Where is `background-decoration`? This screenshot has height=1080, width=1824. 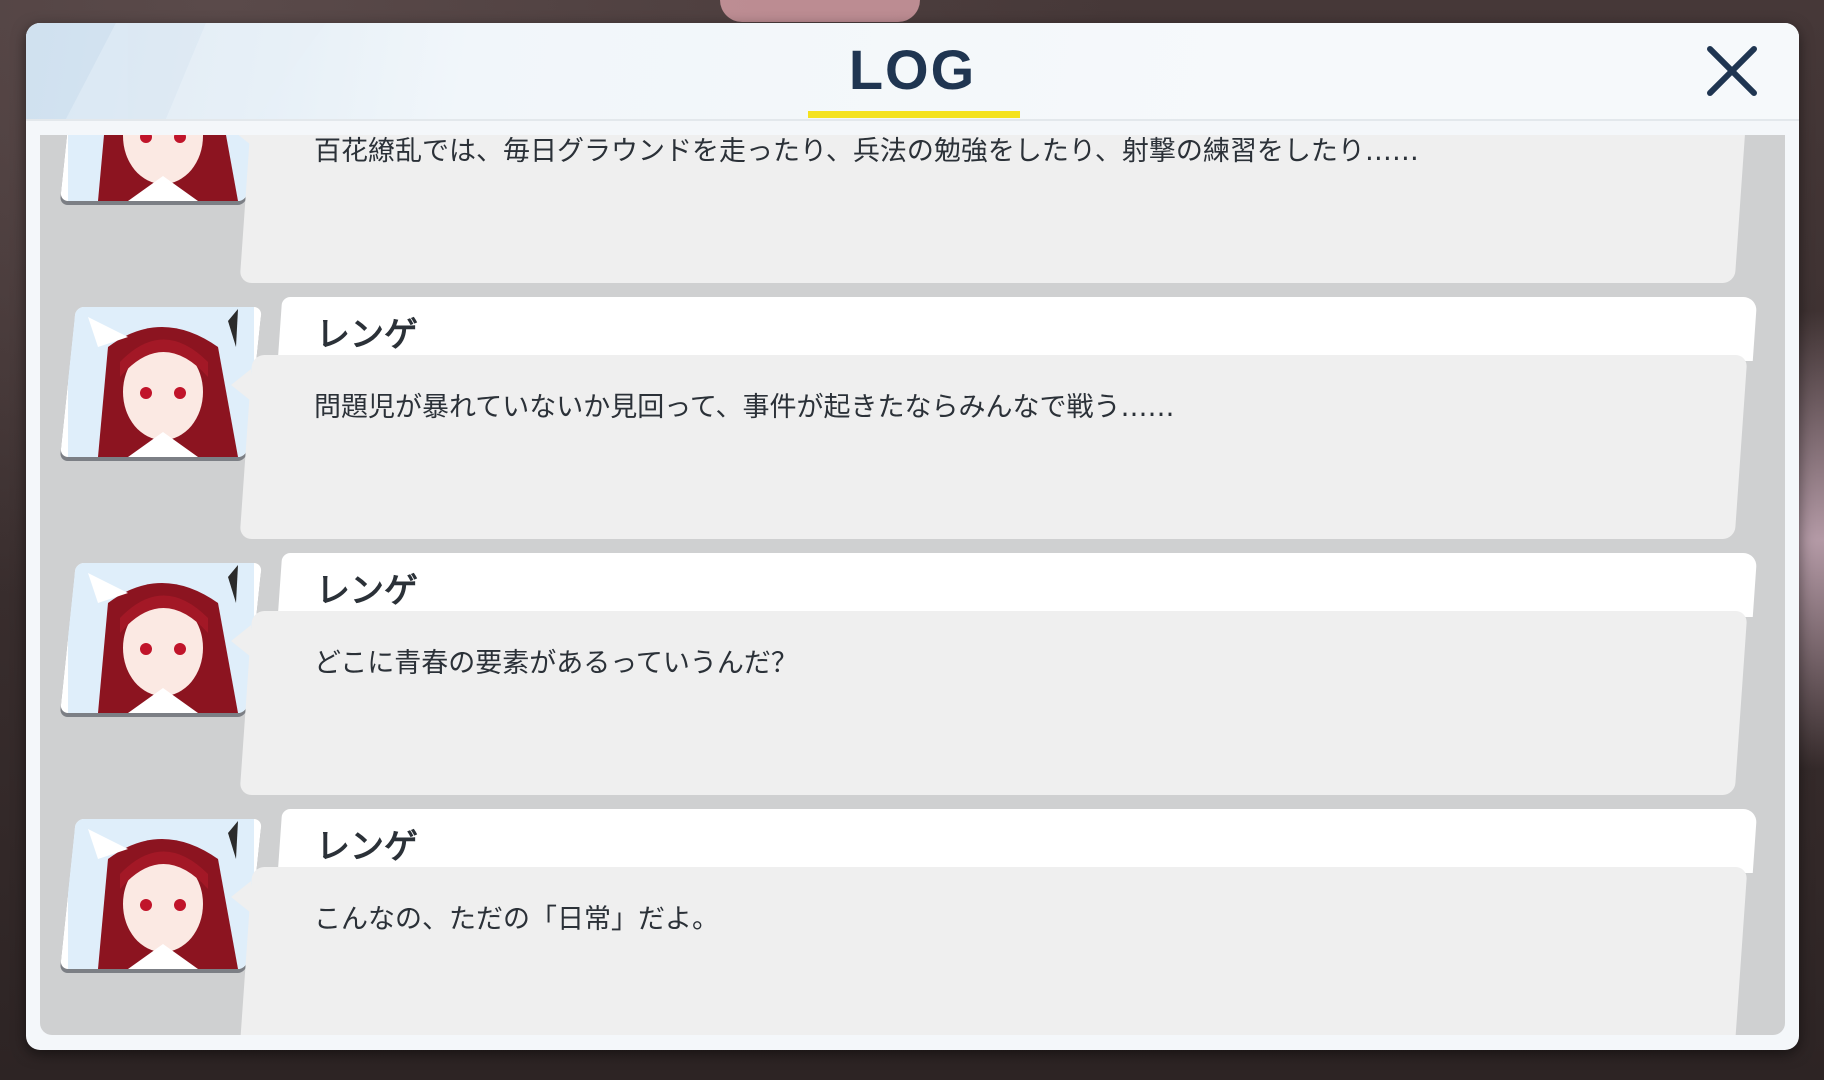
background-decoration is located at coordinates (820, 11).